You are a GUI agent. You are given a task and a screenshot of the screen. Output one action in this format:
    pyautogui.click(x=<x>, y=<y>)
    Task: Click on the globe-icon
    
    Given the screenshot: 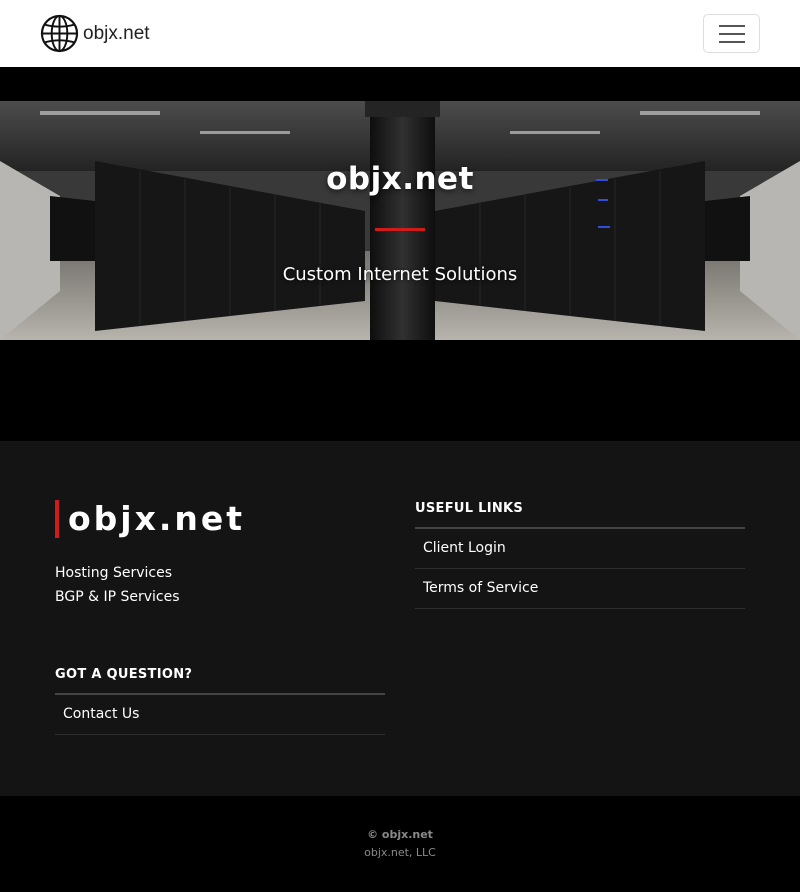 What is the action you would take?
    pyautogui.click(x=59, y=33)
    